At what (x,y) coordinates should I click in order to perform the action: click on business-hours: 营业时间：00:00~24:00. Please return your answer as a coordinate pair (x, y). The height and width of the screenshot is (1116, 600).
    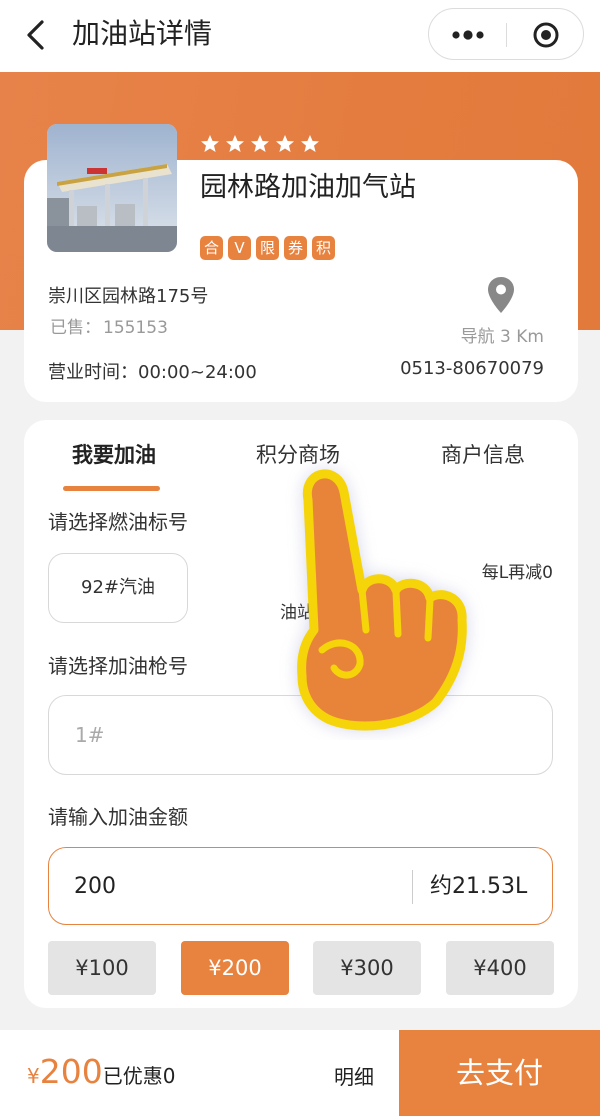
    Looking at the image, I should click on (152, 372).